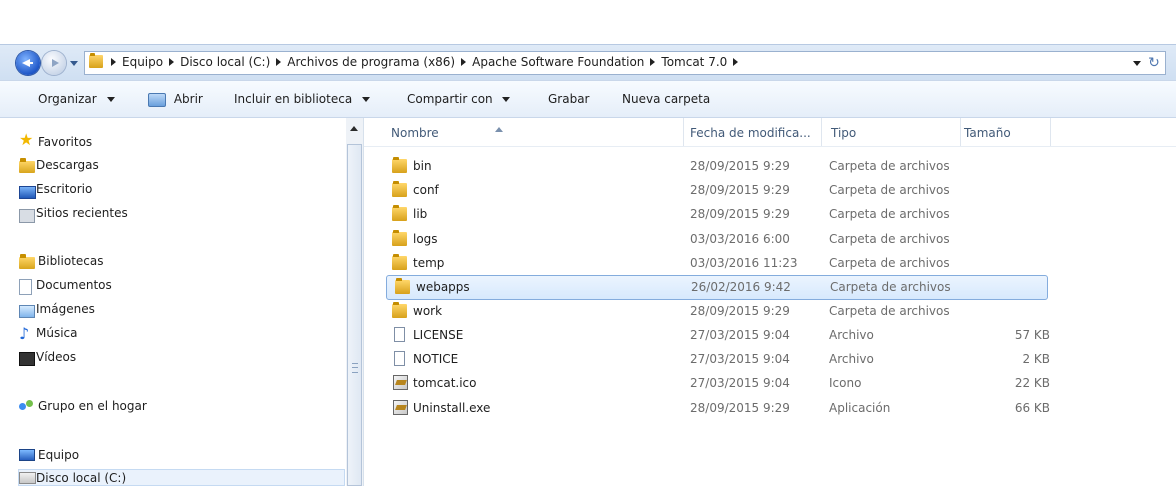  I want to click on sidebar-item-local-disk: Disco local (C:), so click(81, 478).